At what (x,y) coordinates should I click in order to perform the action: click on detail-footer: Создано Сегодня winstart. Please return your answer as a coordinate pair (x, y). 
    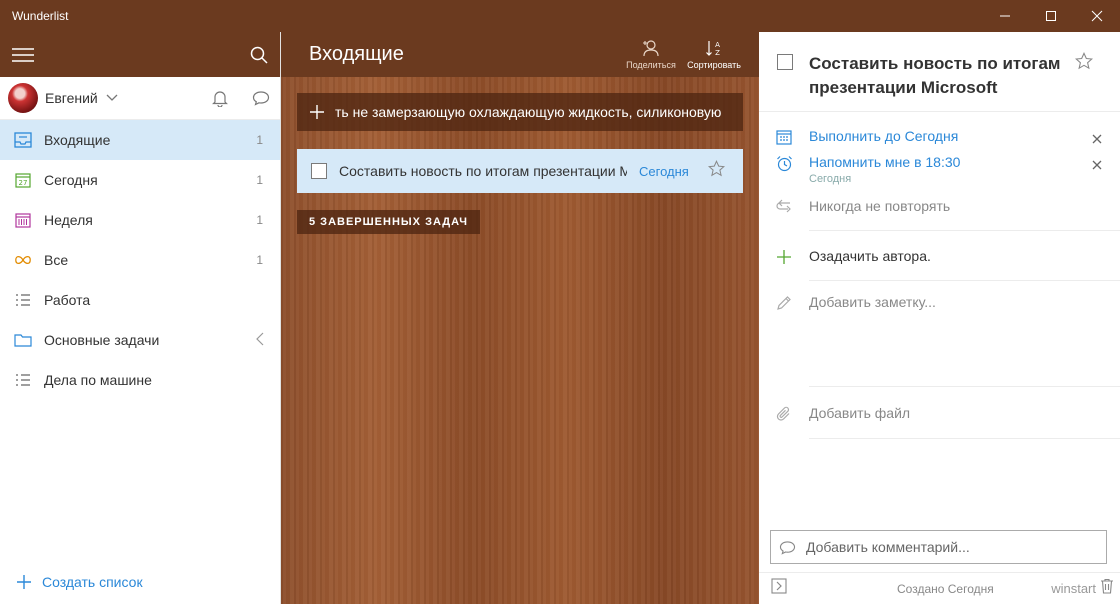
    Looking at the image, I should click on (939, 588).